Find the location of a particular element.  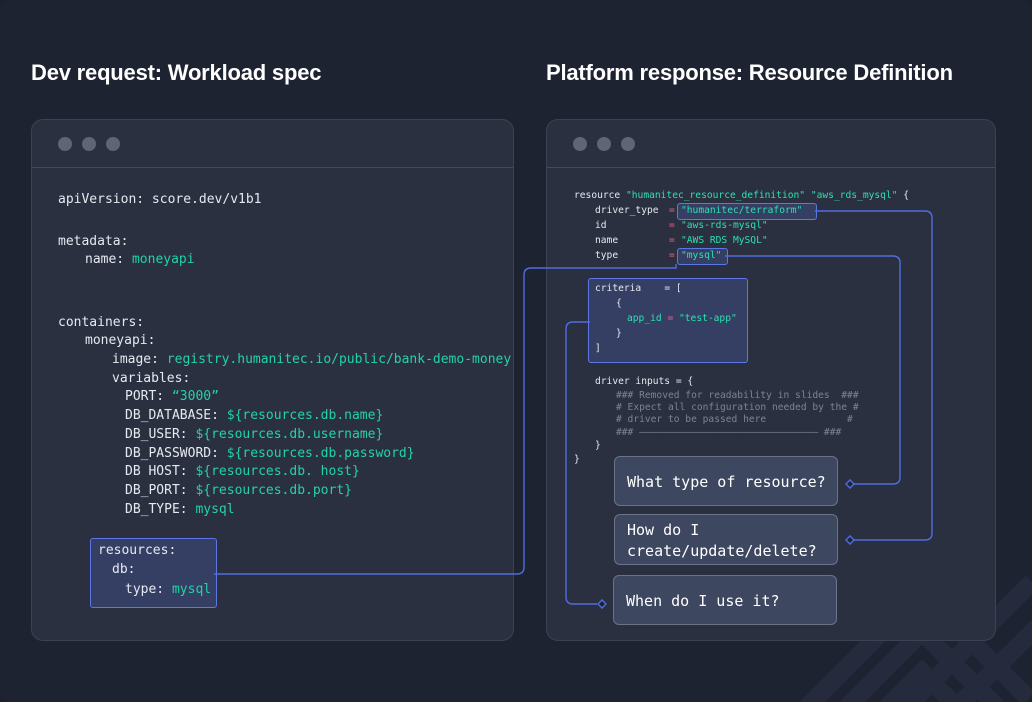

code-value: "aws-rds-mysql" is located at coordinates (724, 225).